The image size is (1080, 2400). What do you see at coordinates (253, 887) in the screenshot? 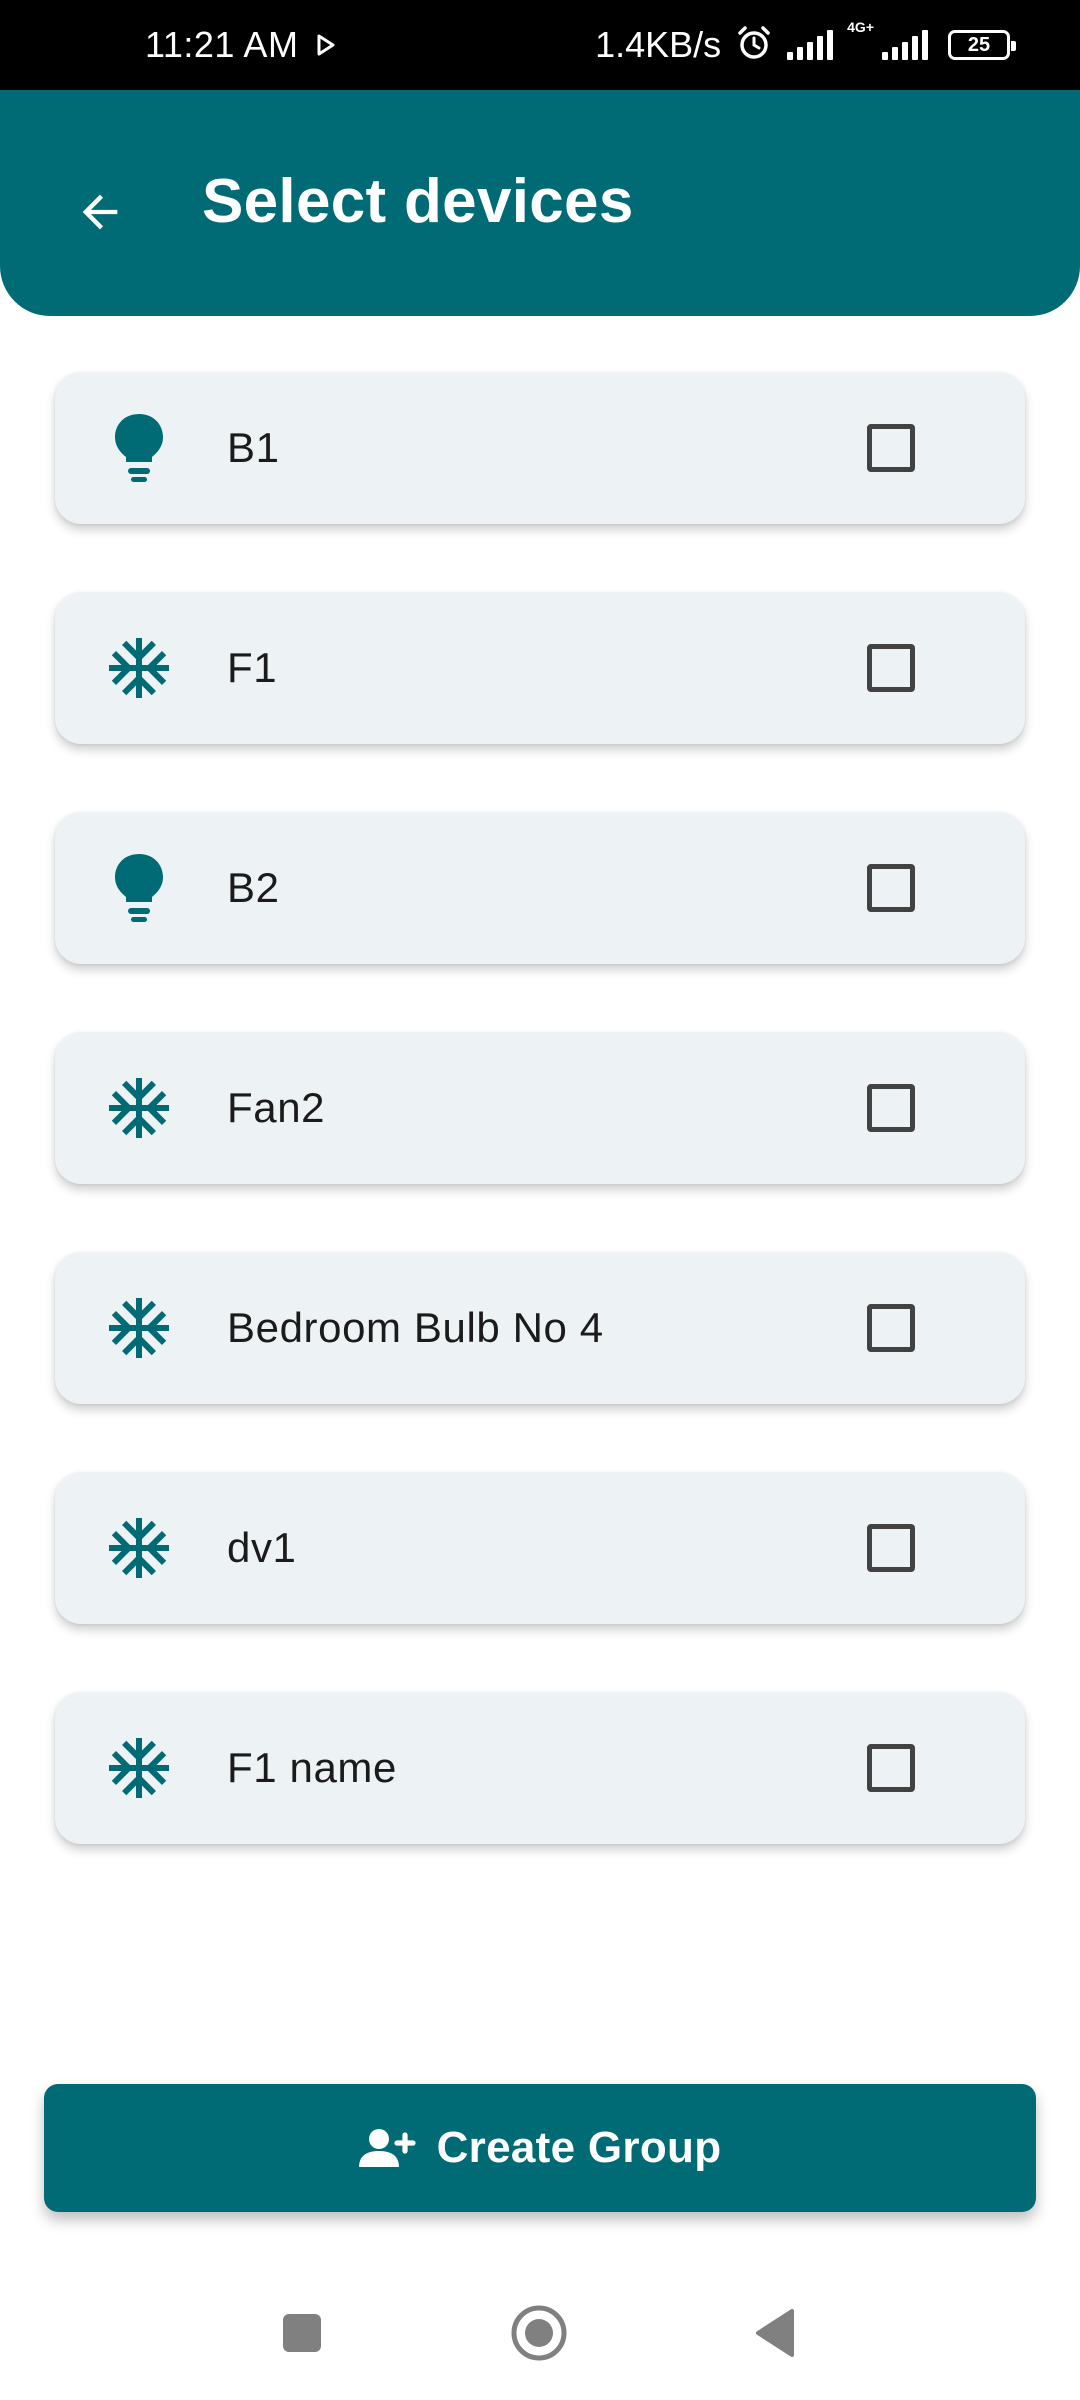
I see `device-name: B2` at bounding box center [253, 887].